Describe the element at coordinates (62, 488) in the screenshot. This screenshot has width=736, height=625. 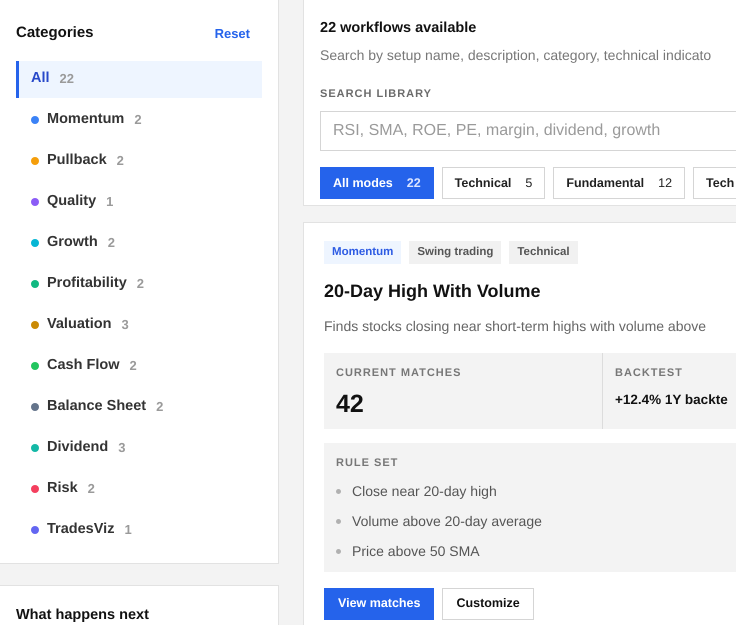
I see `category-label: Risk` at that location.